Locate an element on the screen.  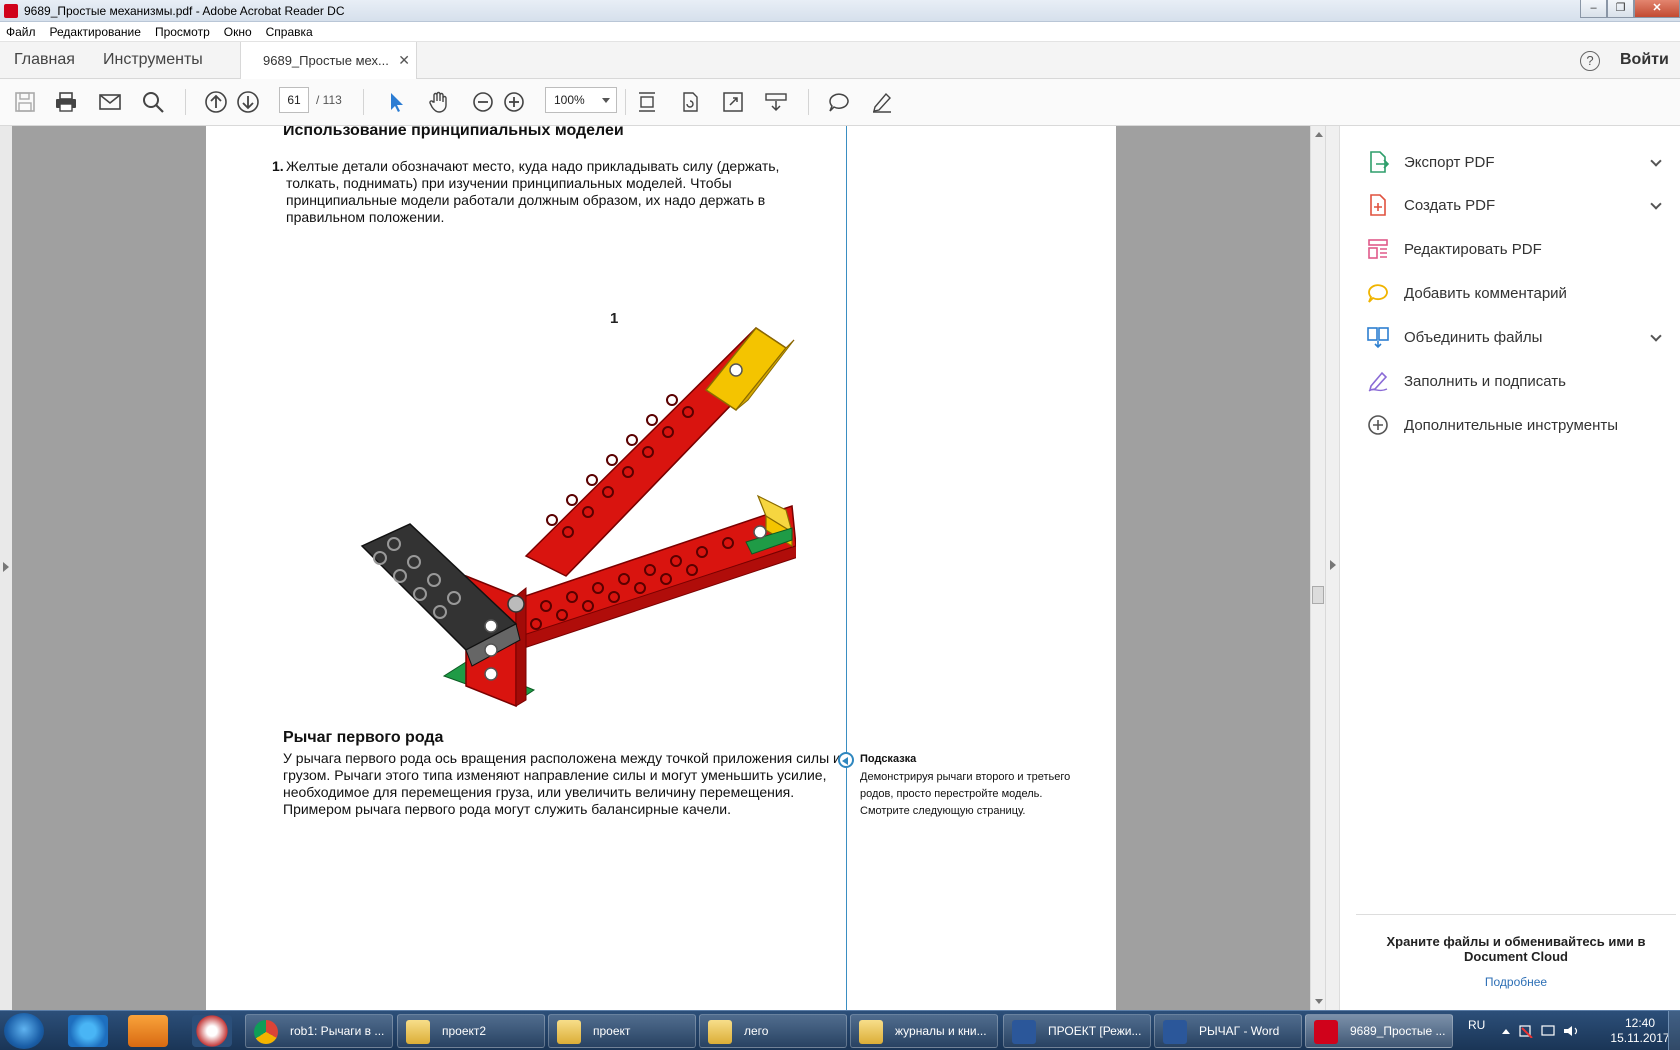
task-label: лего is located at coordinates (756, 1031).